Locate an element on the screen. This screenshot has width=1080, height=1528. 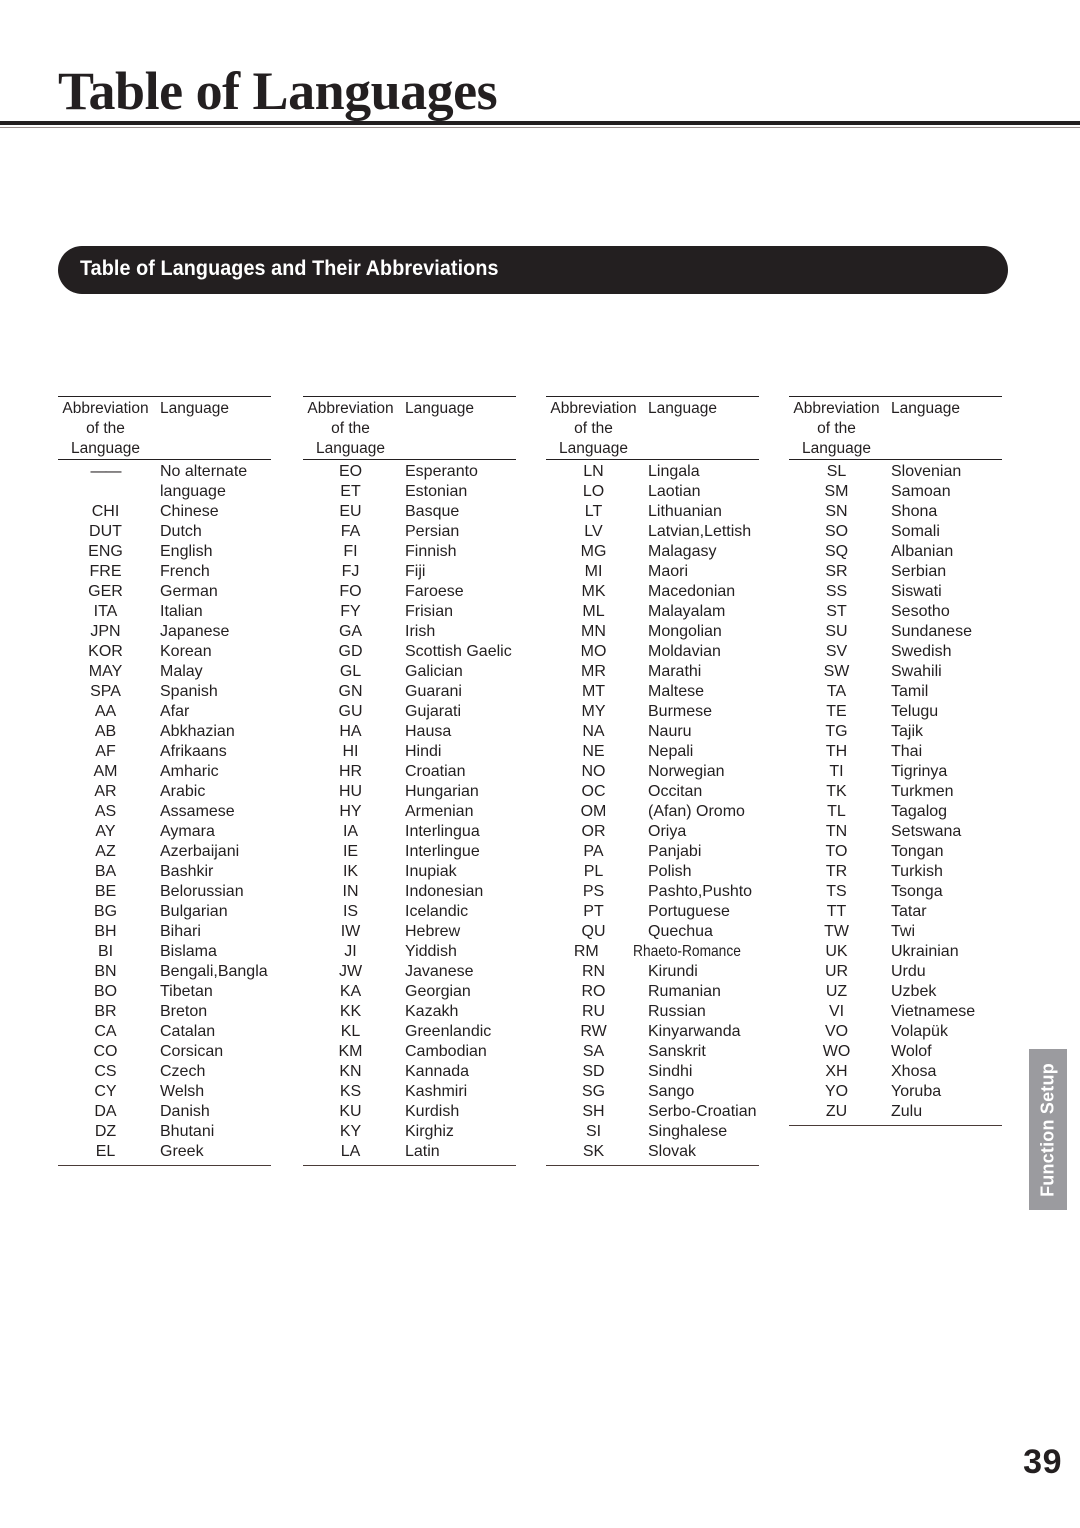
table-row: PT Portuguese is located at coordinates (652, 912).